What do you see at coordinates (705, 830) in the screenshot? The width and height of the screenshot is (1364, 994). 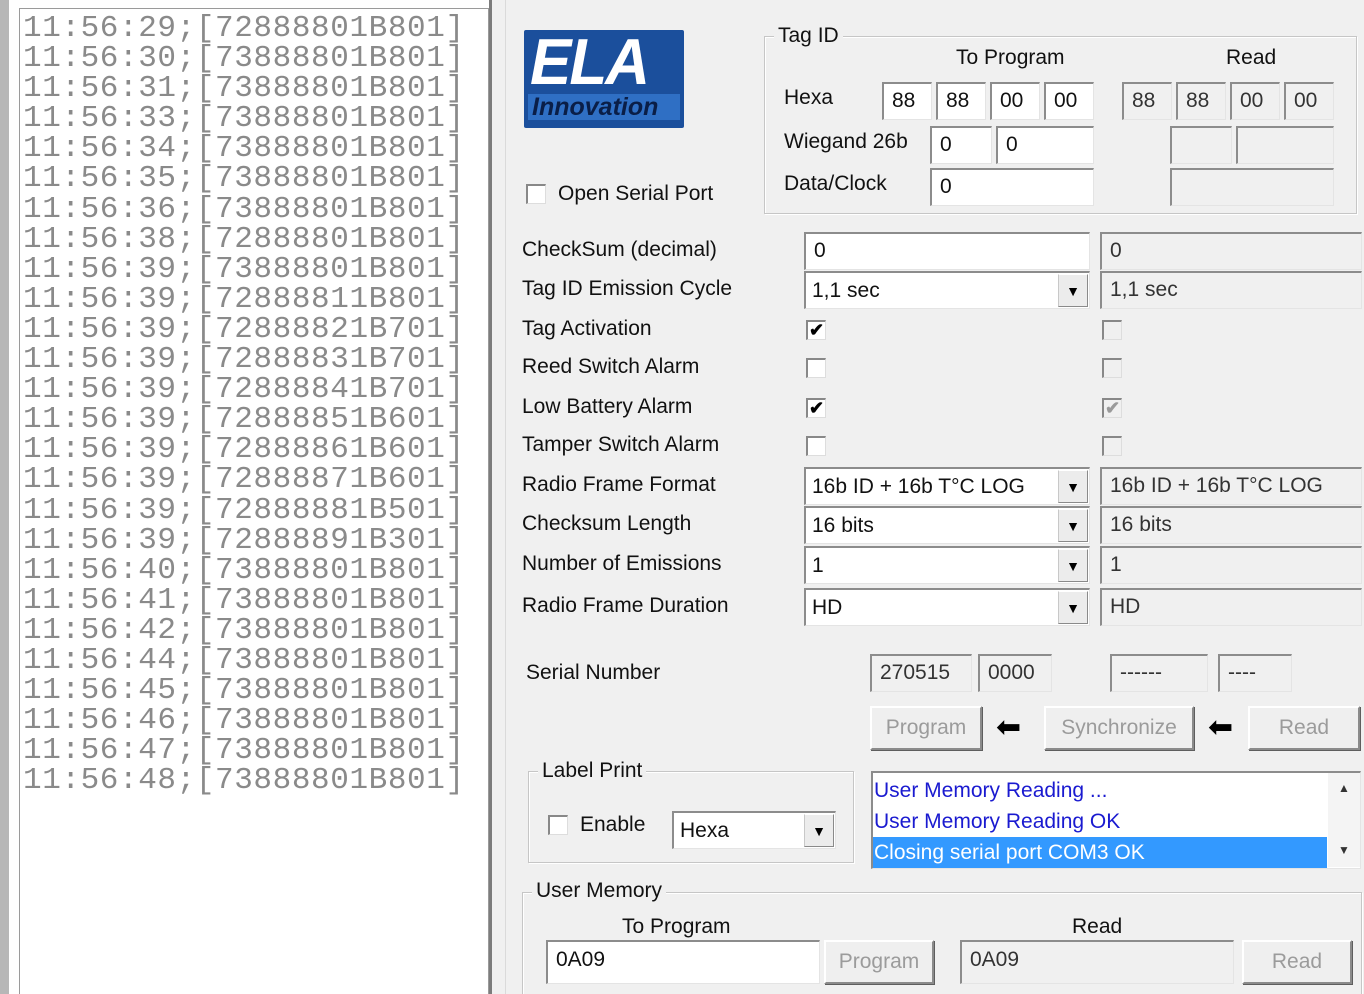 I see `label-print-format-value: Hexa` at bounding box center [705, 830].